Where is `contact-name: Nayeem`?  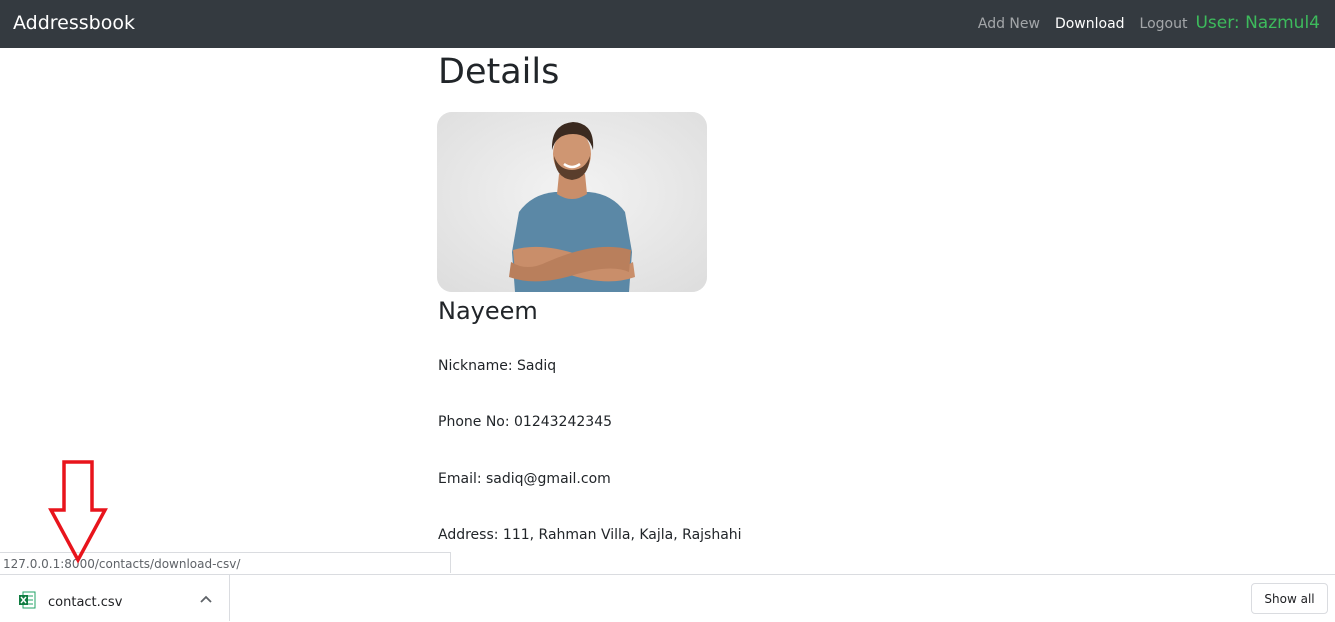 contact-name: Nayeem is located at coordinates (488, 311).